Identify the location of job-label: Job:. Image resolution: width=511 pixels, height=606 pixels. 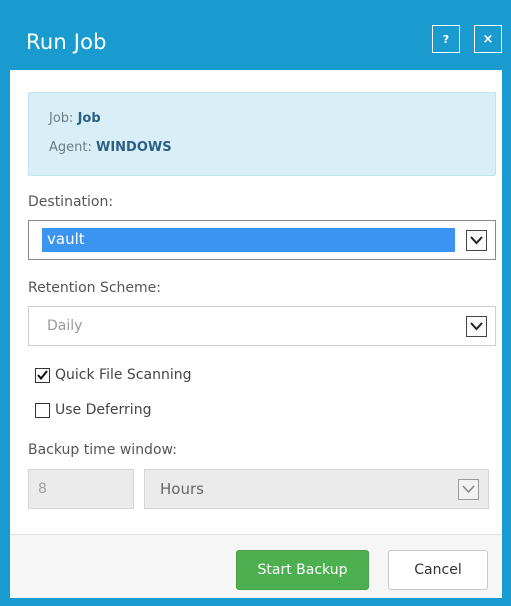
(61, 118).